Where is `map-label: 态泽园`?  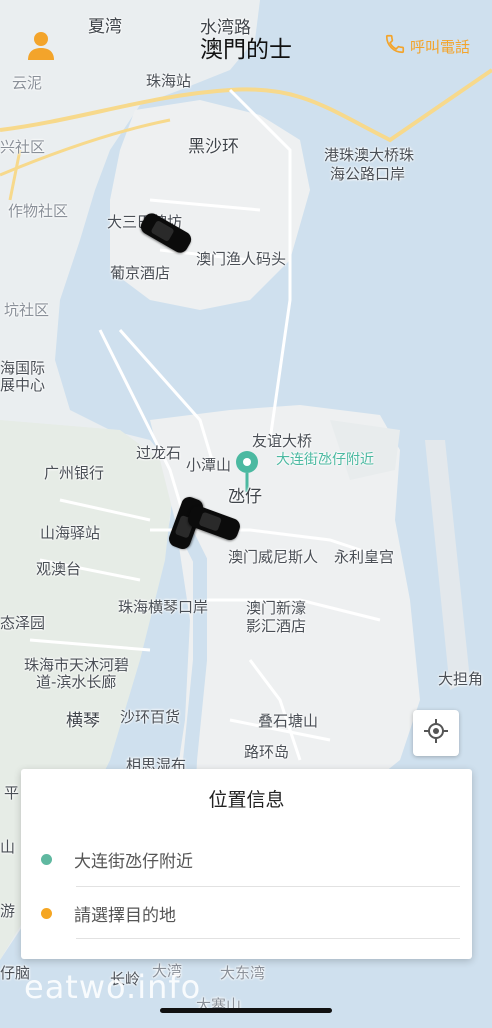
map-label: 态泽园 is located at coordinates (23, 623).